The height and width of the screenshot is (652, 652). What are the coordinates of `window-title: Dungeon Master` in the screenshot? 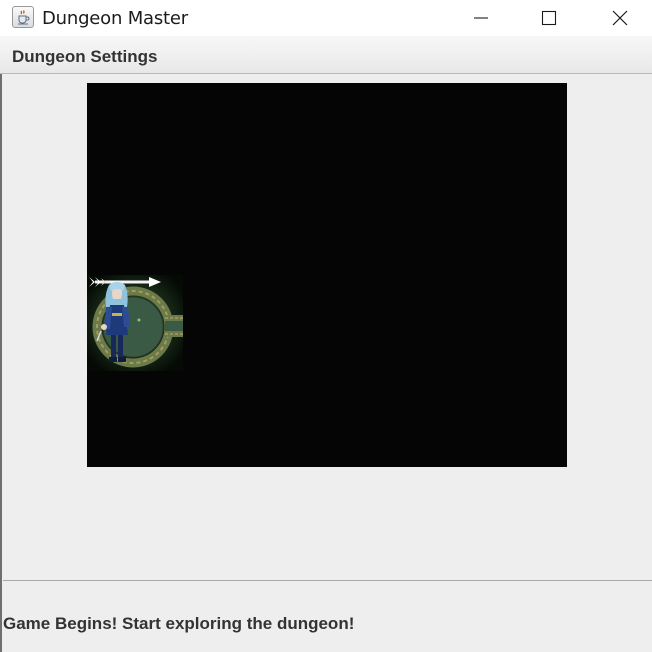 It's located at (115, 18).